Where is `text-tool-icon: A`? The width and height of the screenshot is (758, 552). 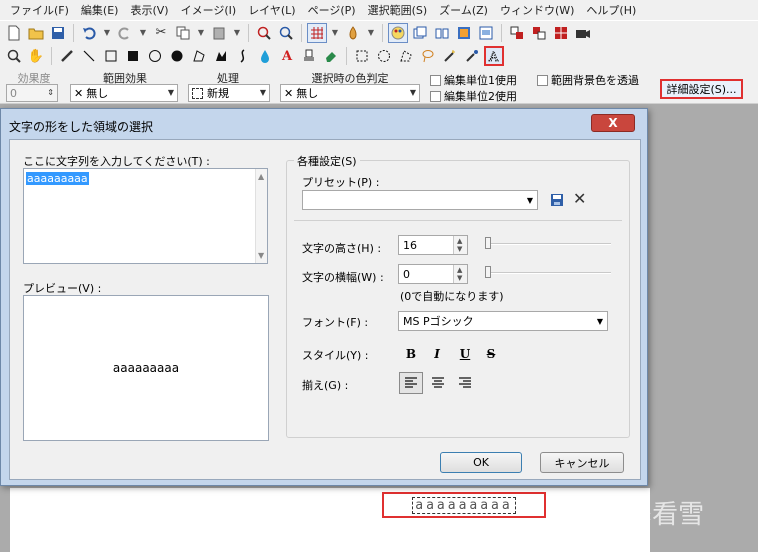
text-tool-icon: A is located at coordinates (287, 56).